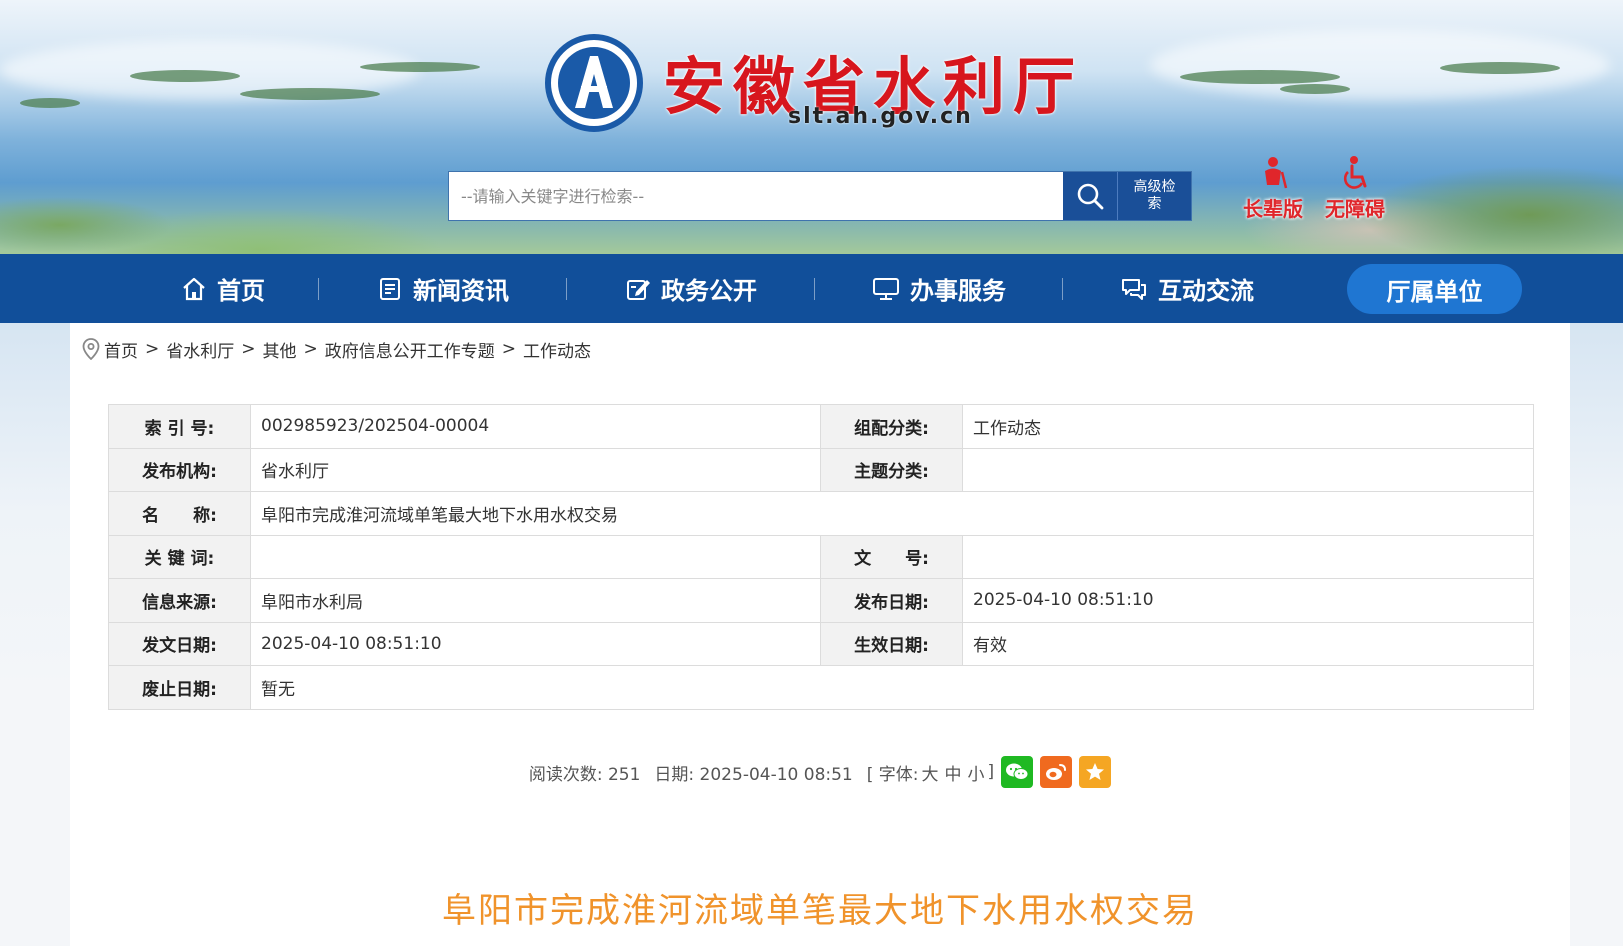 This screenshot has width=1623, height=946. Describe the element at coordinates (179, 426) in the screenshot. I see `index-no-label: 索 引 号:` at that location.